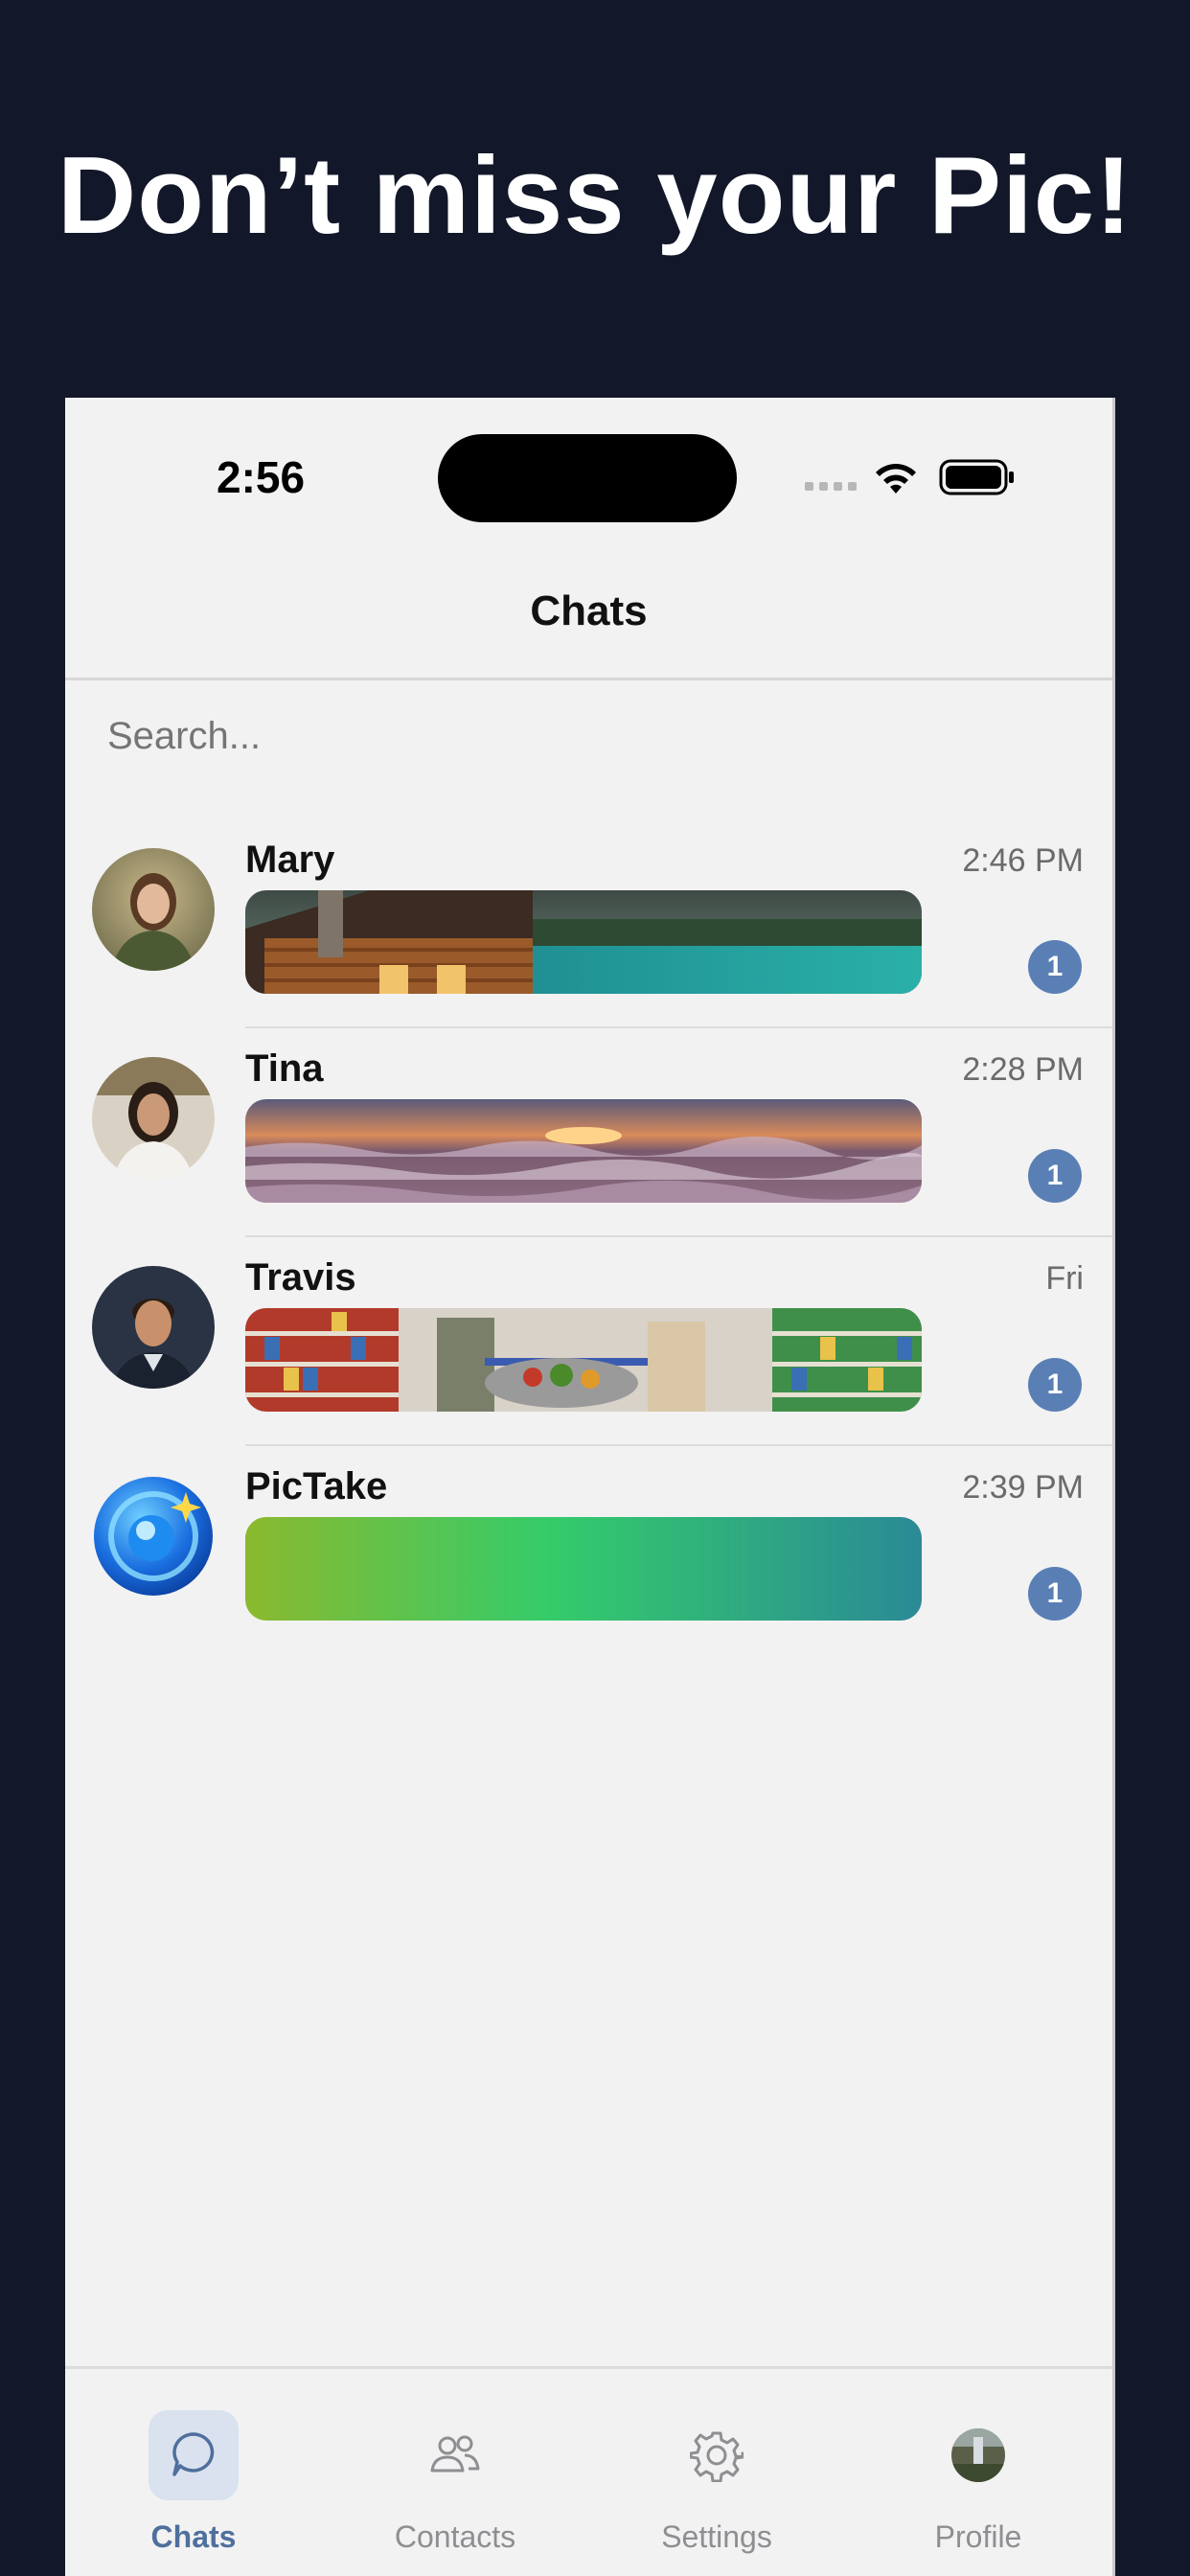 The width and height of the screenshot is (1190, 2576). I want to click on chat-time: 2:39 PM, so click(1023, 1487).